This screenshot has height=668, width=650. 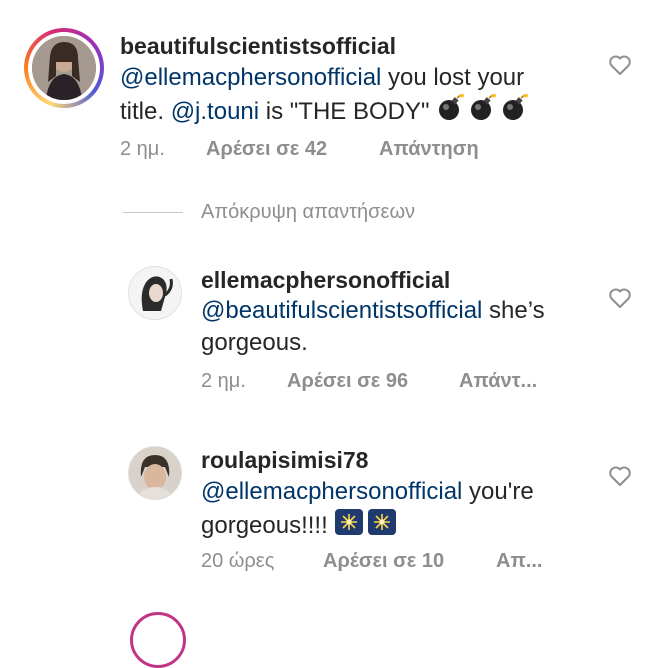 I want to click on comment-username: ellemacphersonofficial, so click(x=325, y=280).